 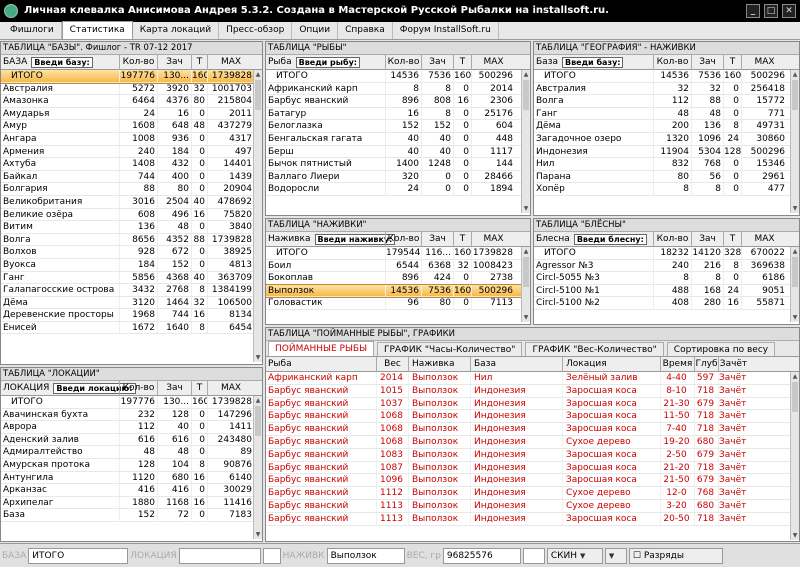 What do you see at coordinates (764, 239) in the screenshot?
I see `lures-header-col-3: MAX` at bounding box center [764, 239].